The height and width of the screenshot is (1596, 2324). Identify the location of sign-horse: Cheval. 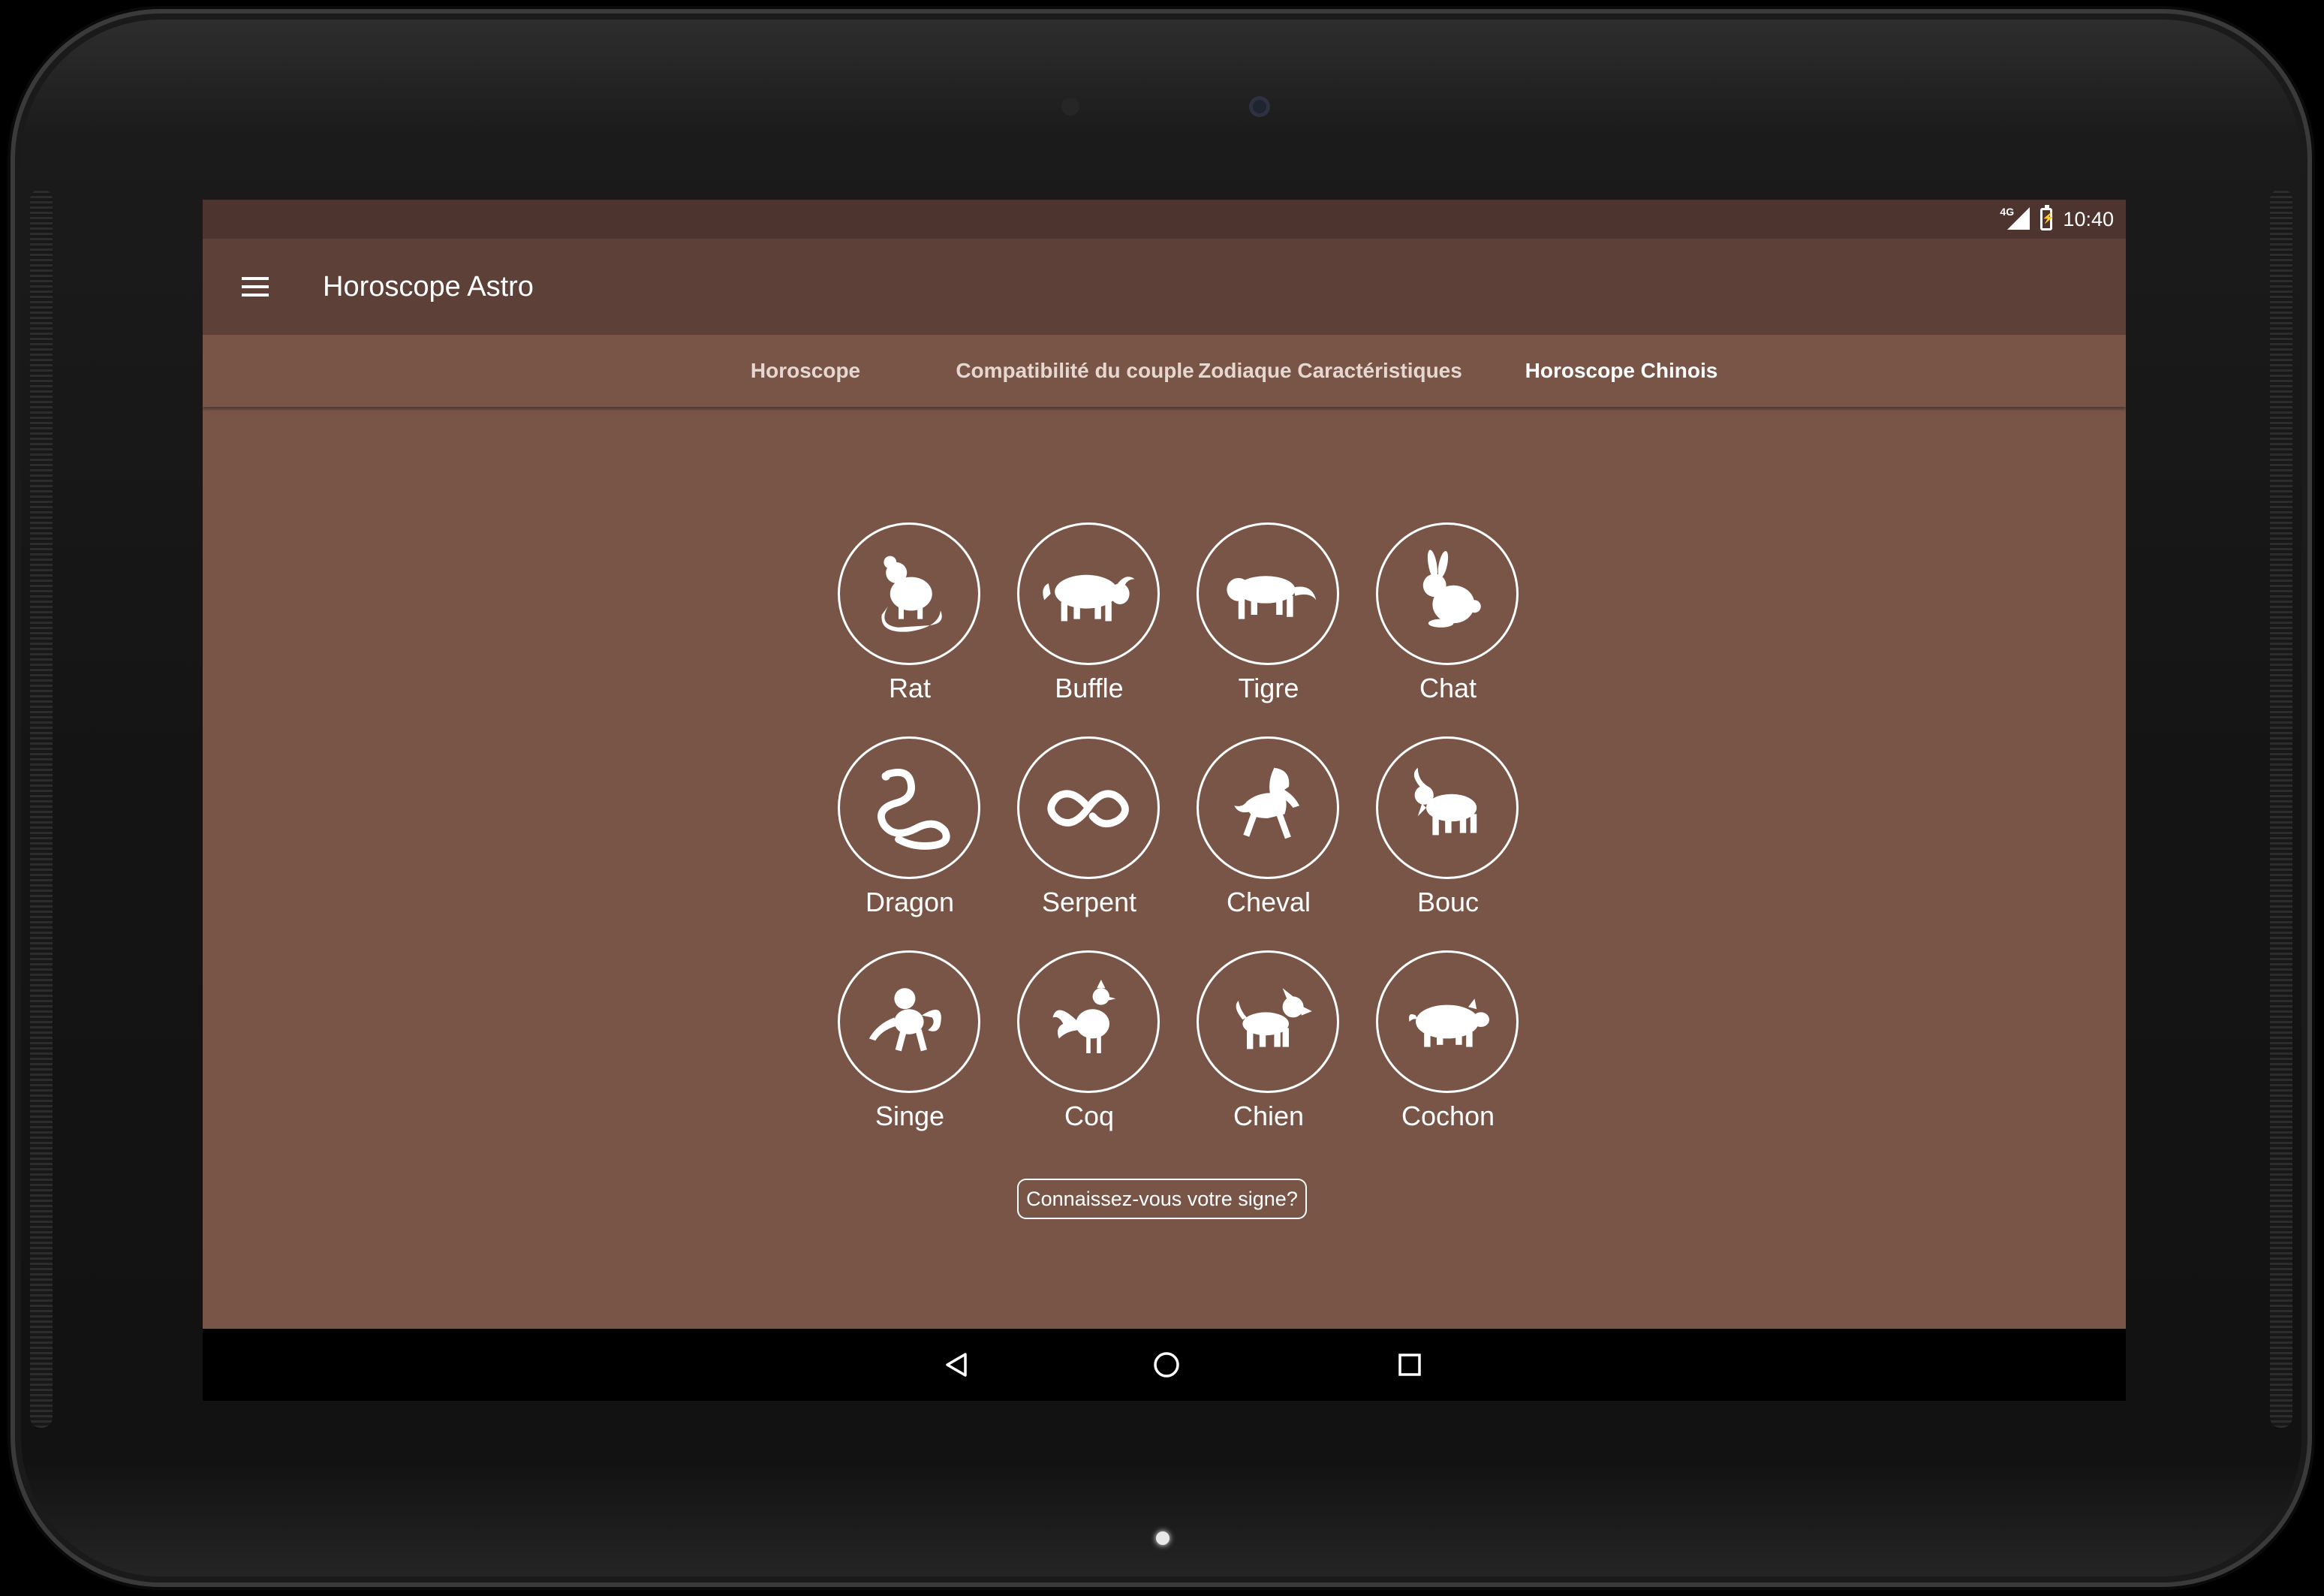
(1269, 834).